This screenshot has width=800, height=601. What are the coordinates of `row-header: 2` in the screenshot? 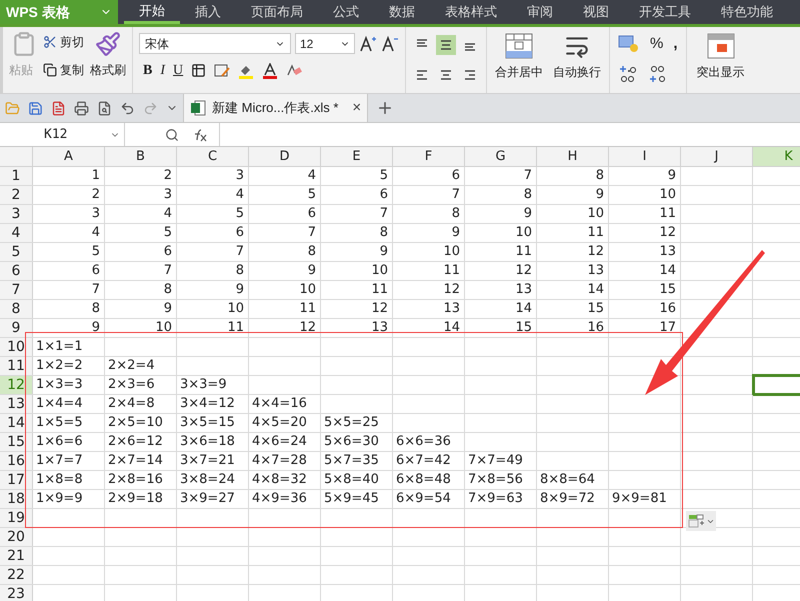 It's located at (16, 195).